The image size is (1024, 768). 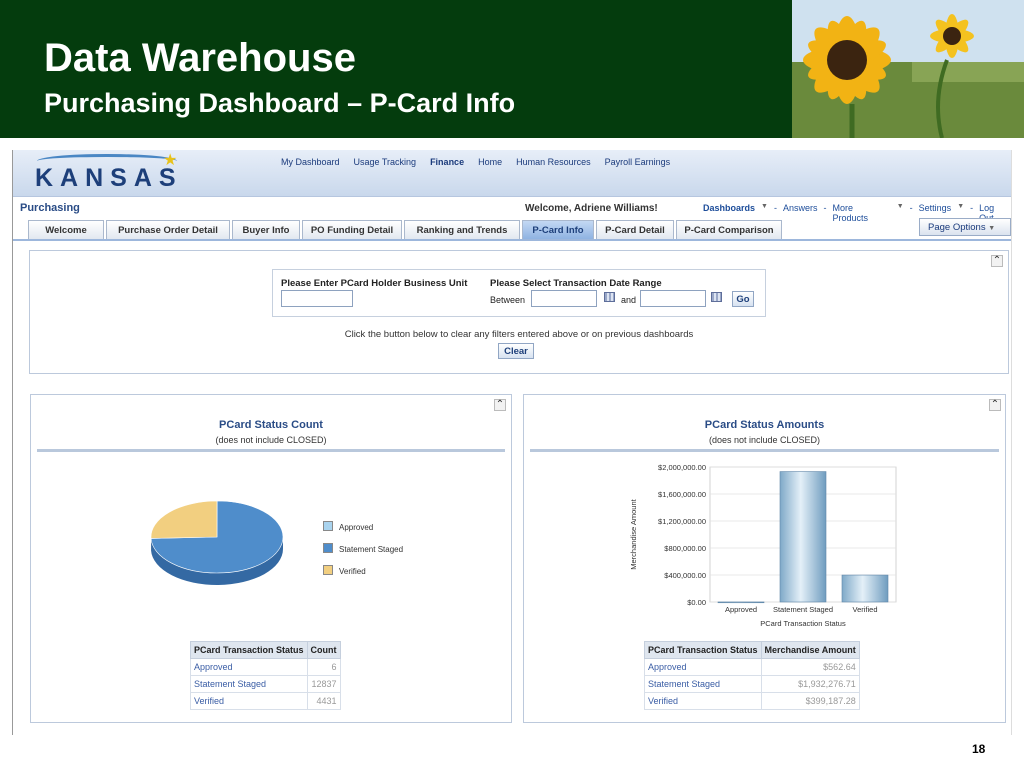 What do you see at coordinates (374, 283) in the screenshot?
I see `business-unit-label: Please Enter PCard Holder Business Unit` at bounding box center [374, 283].